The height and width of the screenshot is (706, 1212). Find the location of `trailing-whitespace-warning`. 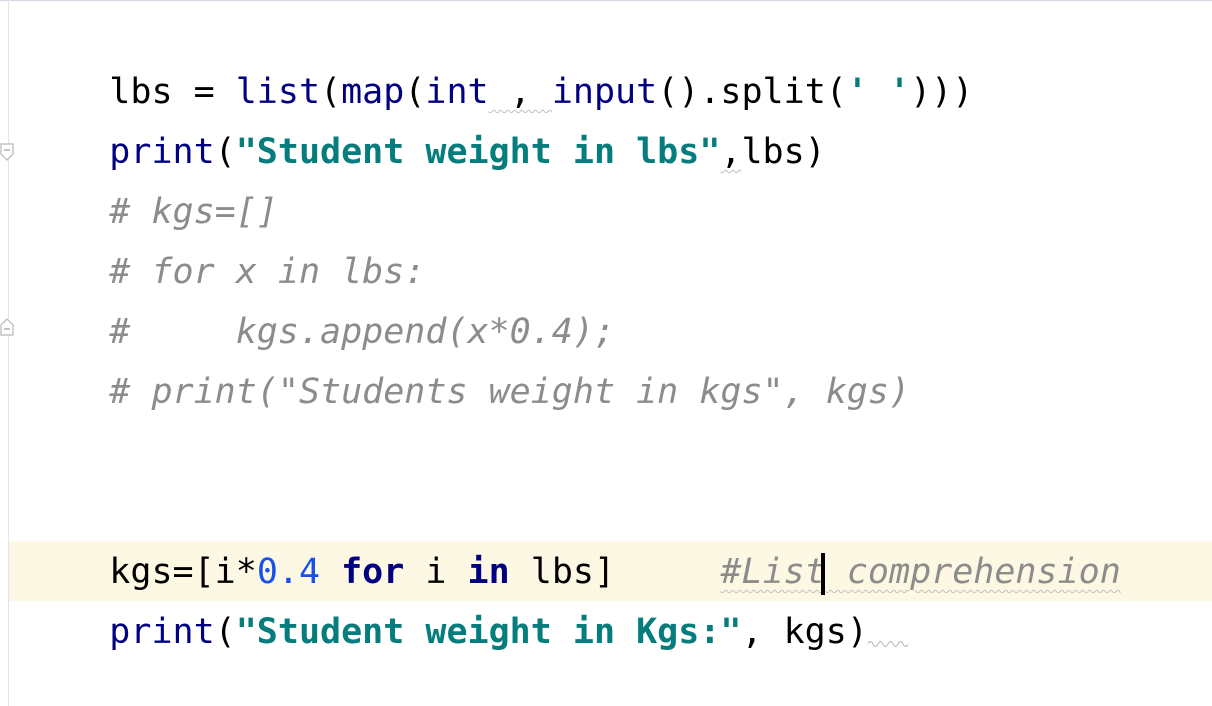

trailing-whitespace-warning is located at coordinates (888, 628).